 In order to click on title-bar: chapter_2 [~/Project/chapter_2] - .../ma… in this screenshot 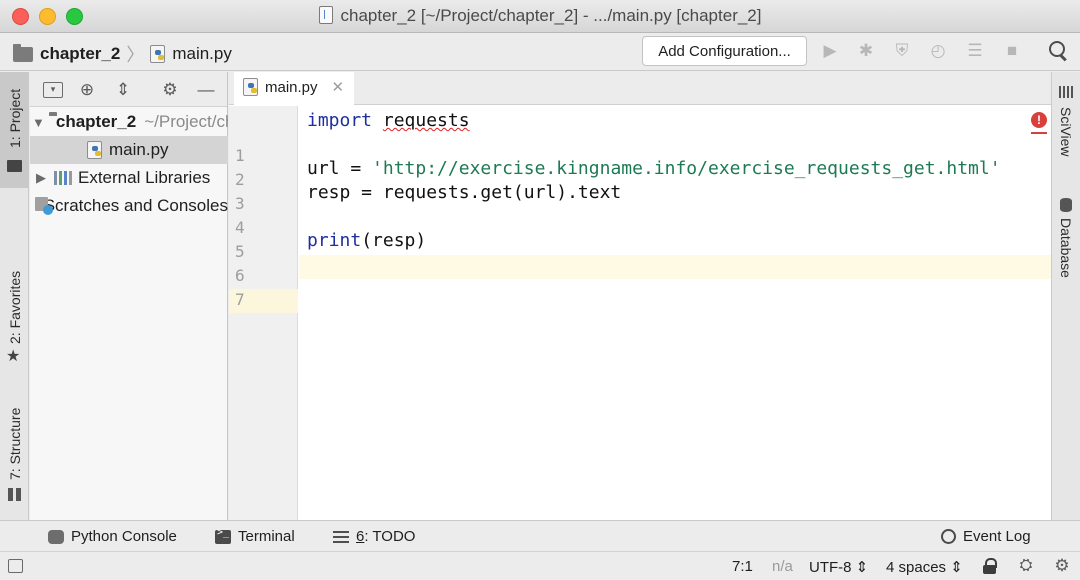, I will do `click(540, 16)`.